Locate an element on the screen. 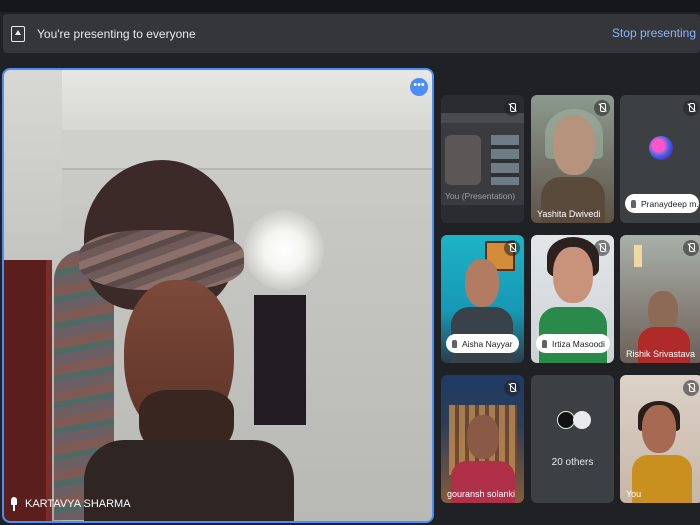 The width and height of the screenshot is (700, 525). participant-tile-presentation: You (Presentation) is located at coordinates (482, 159).